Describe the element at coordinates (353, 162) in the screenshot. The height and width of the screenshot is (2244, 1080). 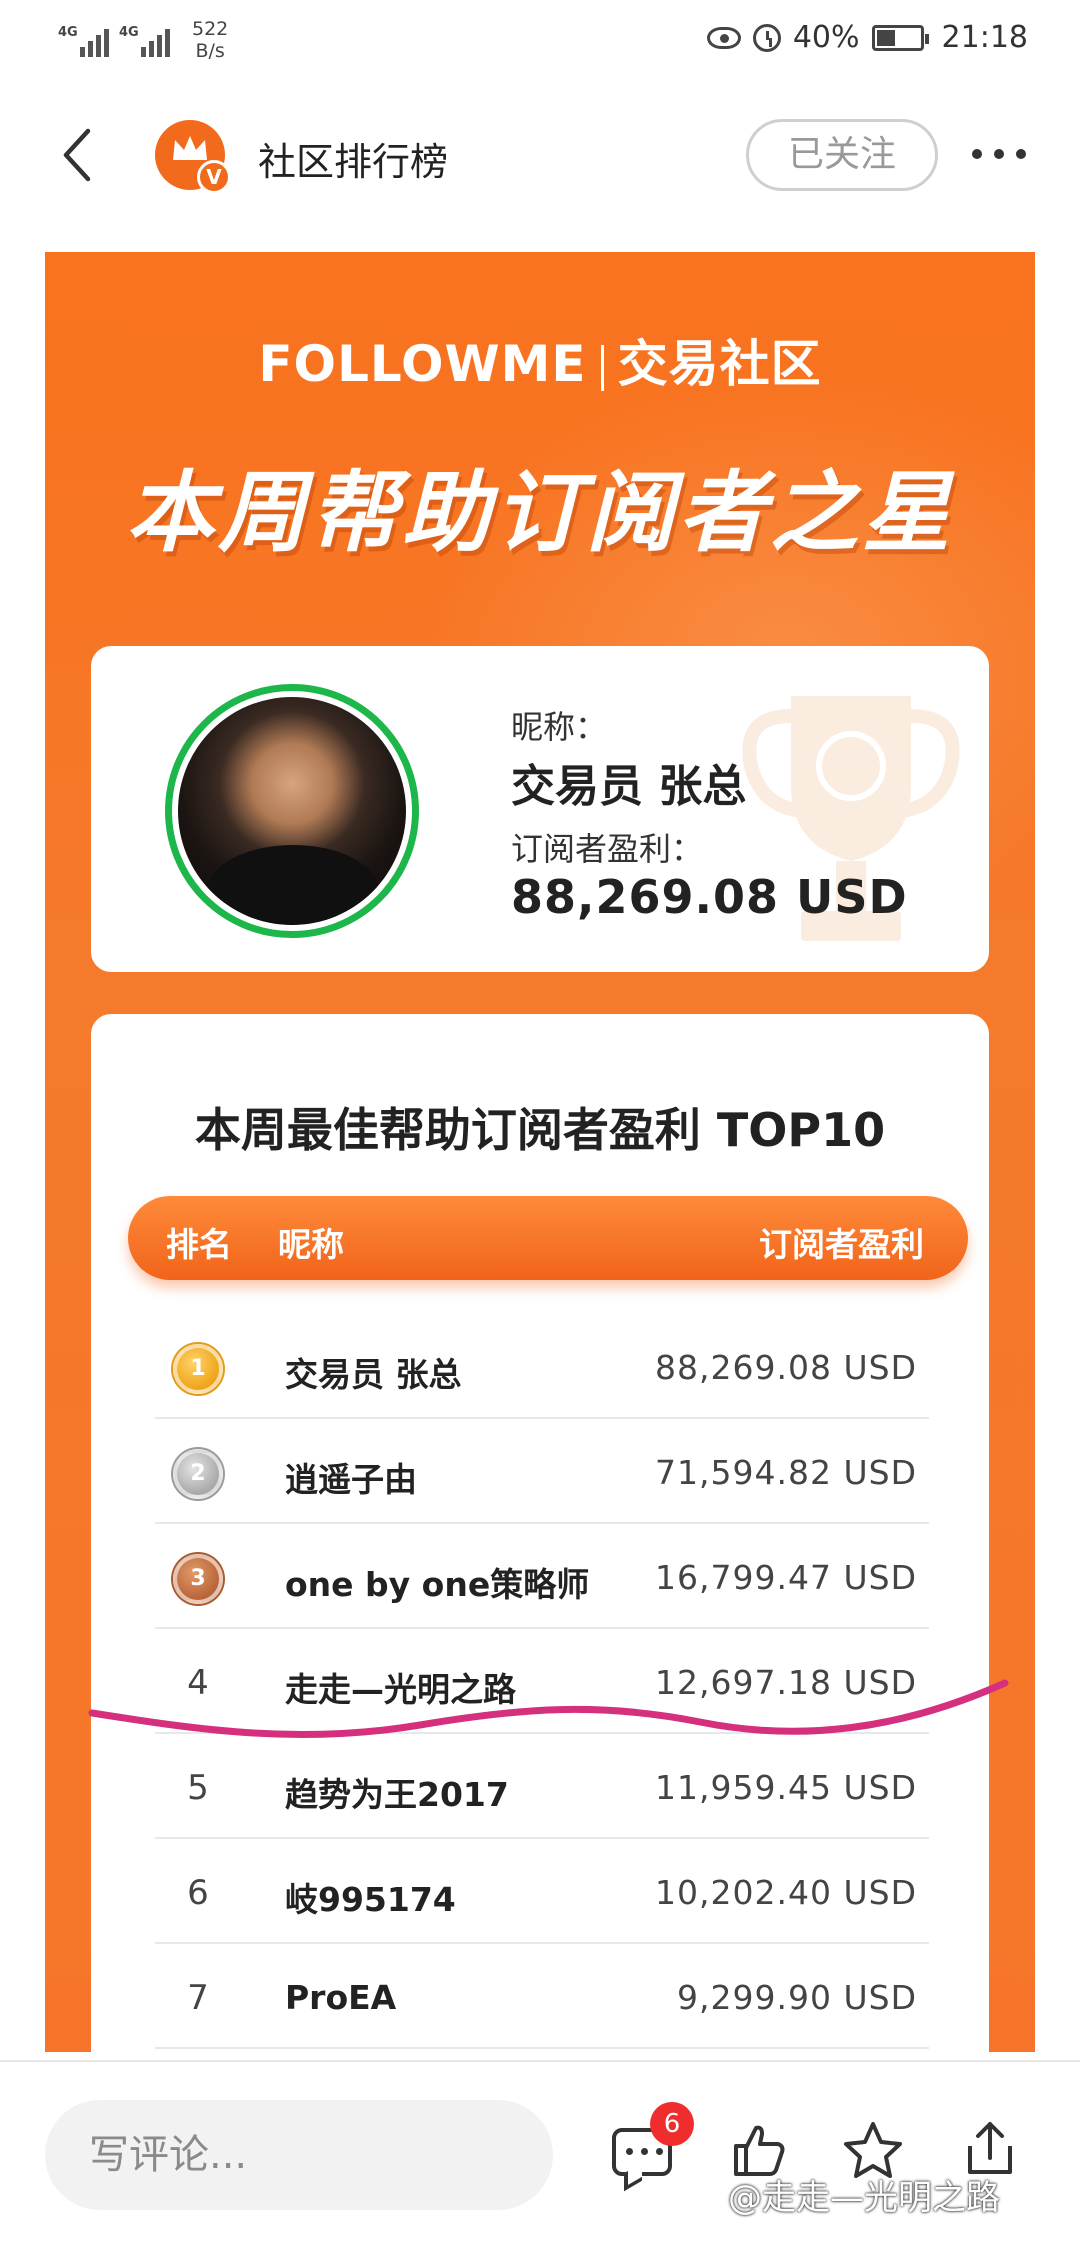
I see `page-title: 社区排行榜` at that location.